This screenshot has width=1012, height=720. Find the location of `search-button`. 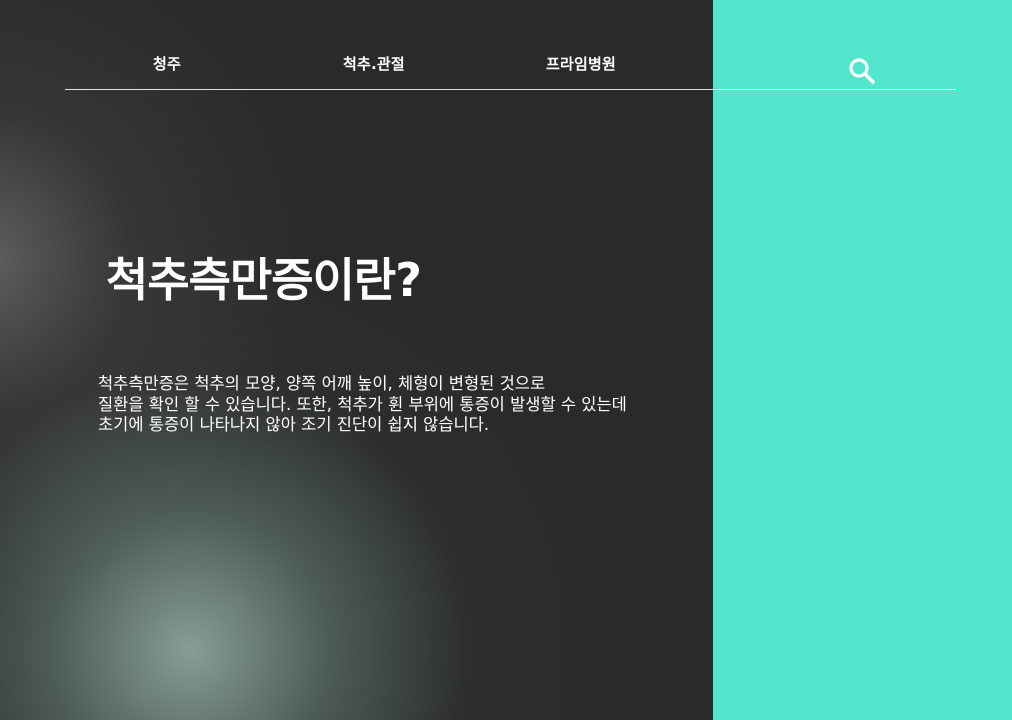

search-button is located at coordinates (862, 71).